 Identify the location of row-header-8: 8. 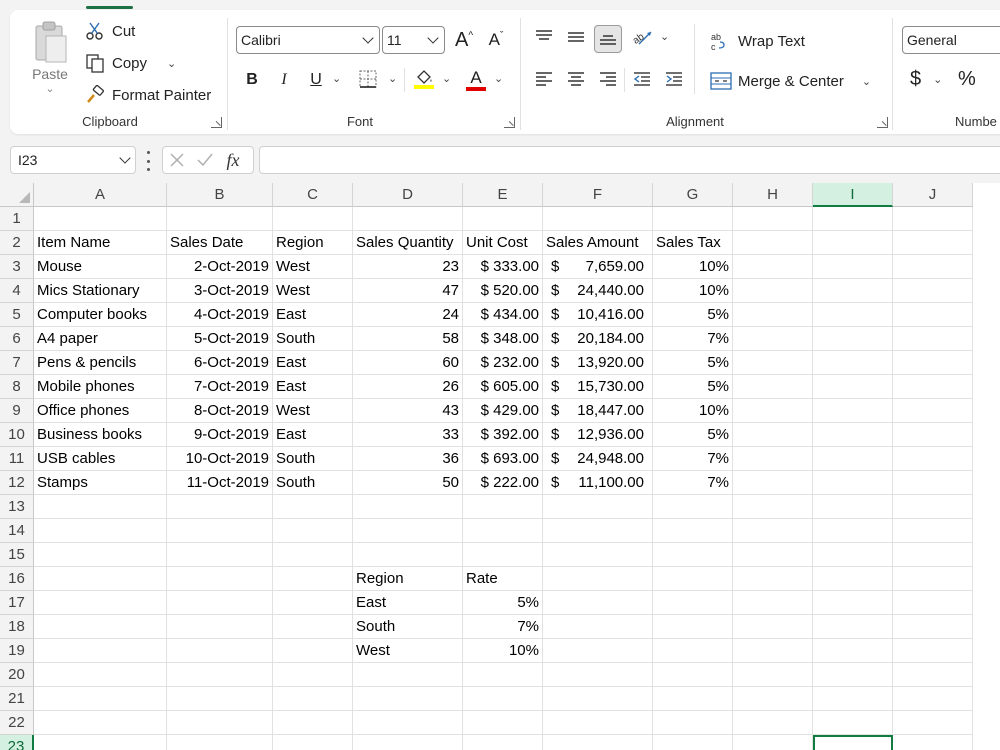
(17, 387).